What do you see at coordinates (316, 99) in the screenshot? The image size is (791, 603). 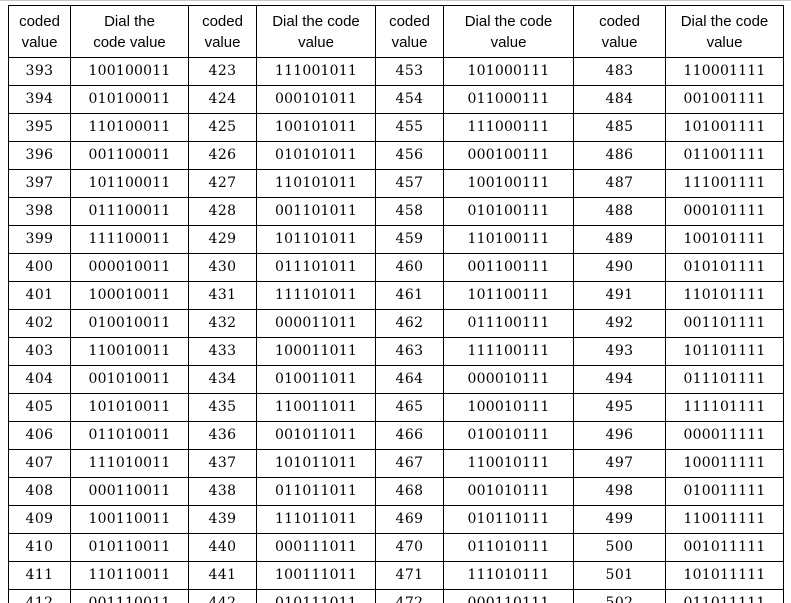 I see `cell-dial-code-value: 000101011` at bounding box center [316, 99].